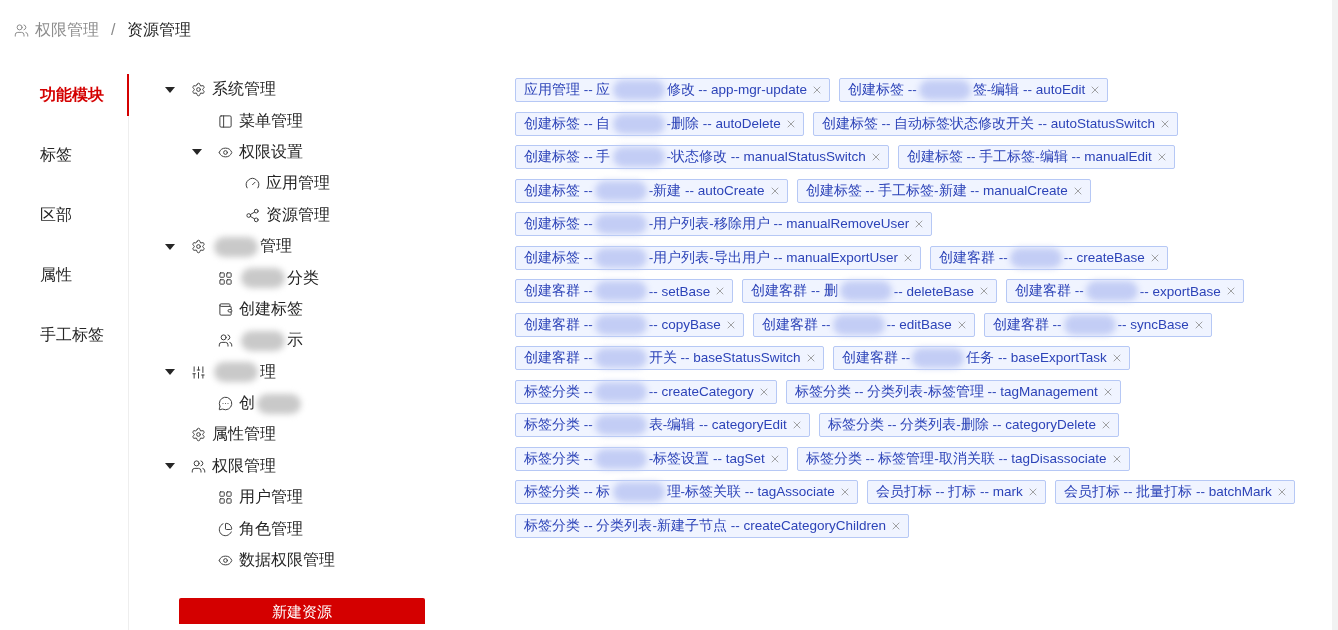 Image resolution: width=1338 pixels, height=630 pixels. Describe the element at coordinates (706, 458) in the screenshot. I see `tag-label: -标签设置 -- tagSet` at that location.